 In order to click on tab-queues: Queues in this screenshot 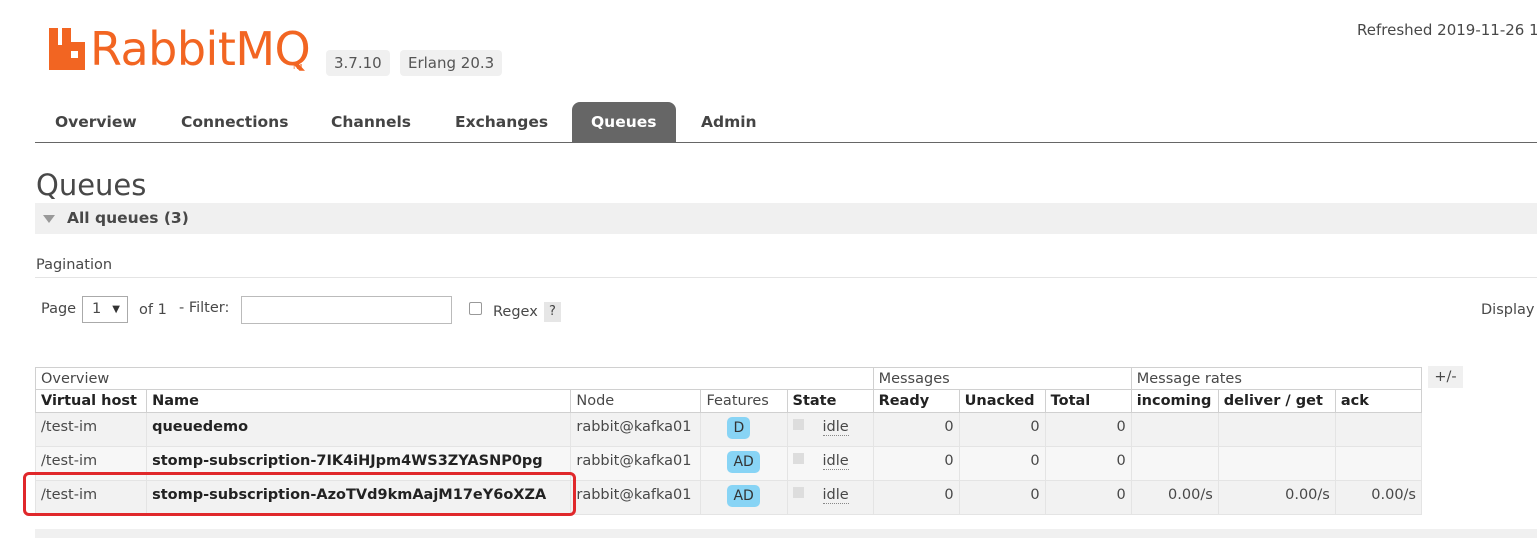, I will do `click(624, 122)`.